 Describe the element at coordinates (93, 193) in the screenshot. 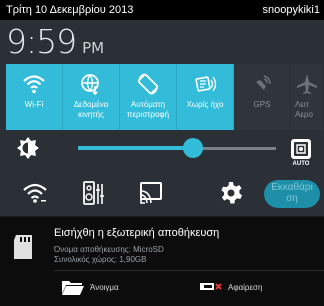

I see `sound-settings-icon` at that location.